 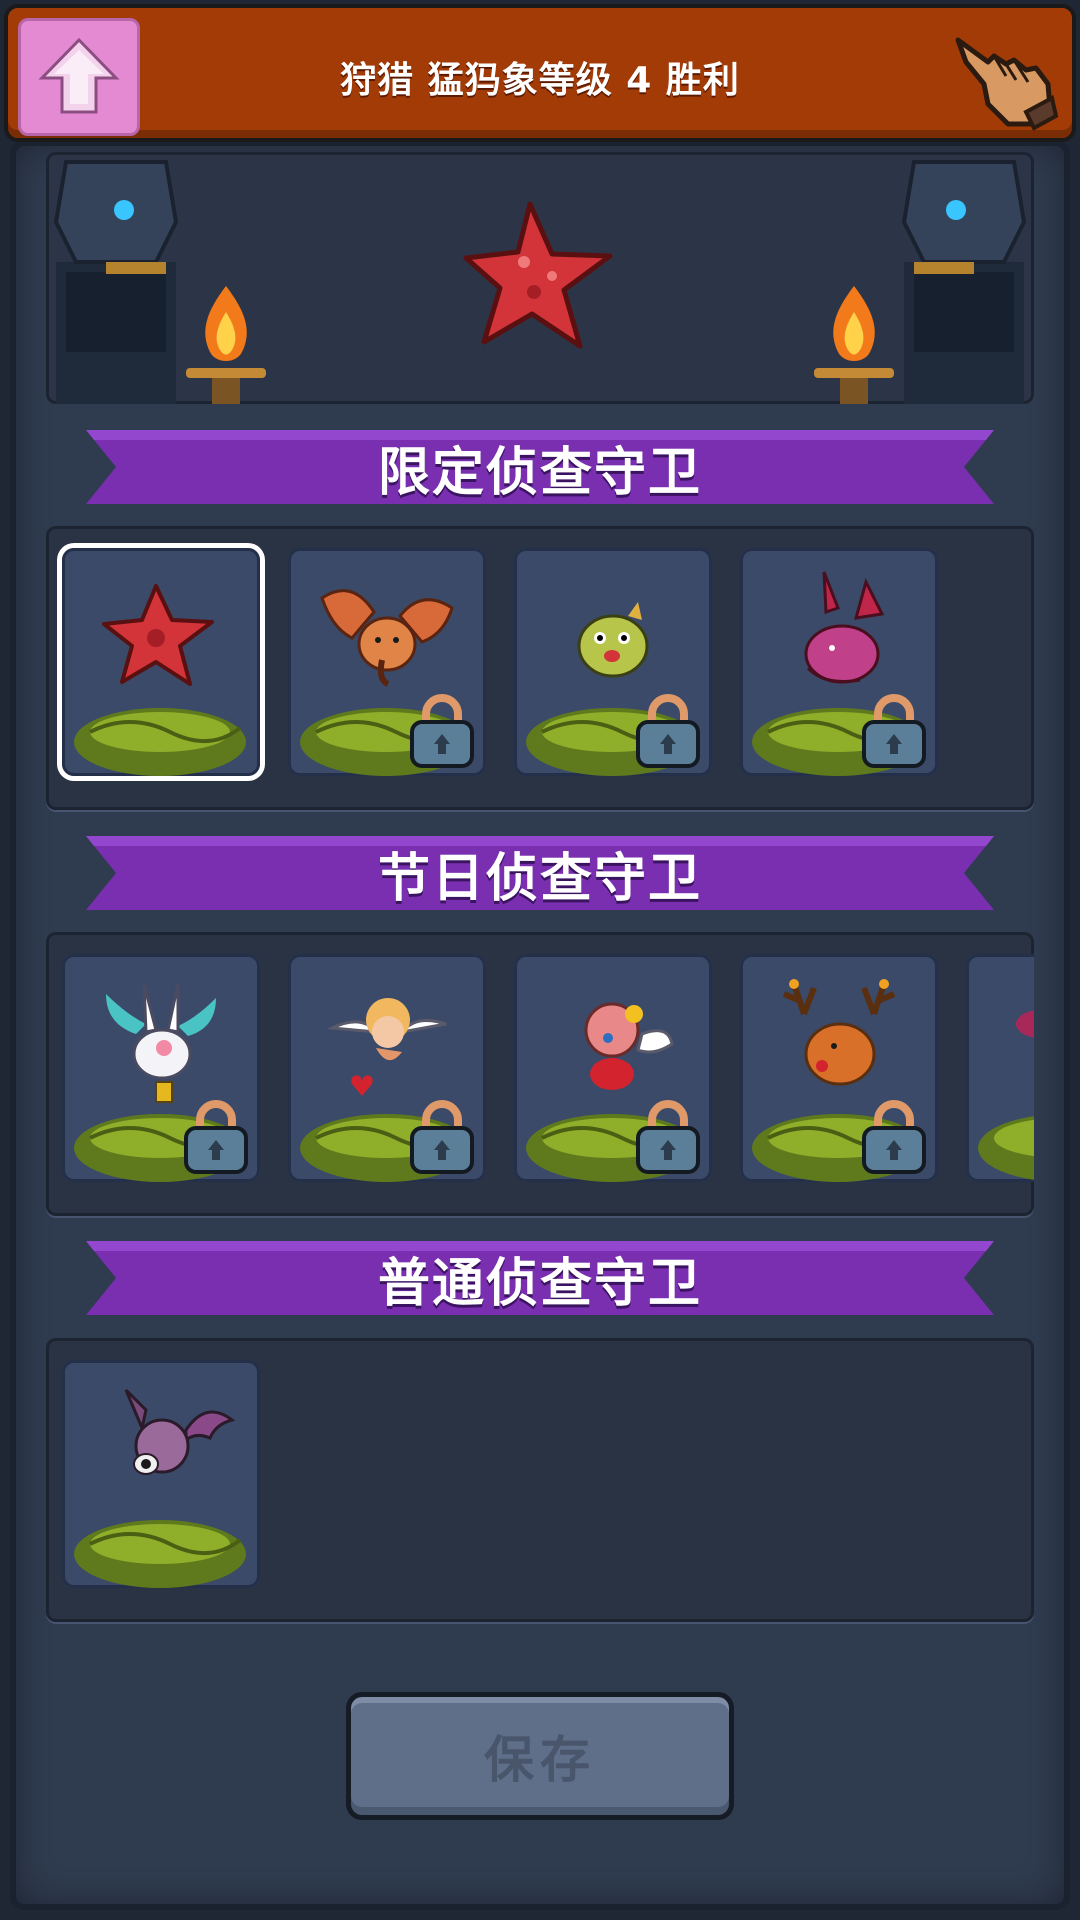 I want to click on hint-button, so click(x=1004, y=76).